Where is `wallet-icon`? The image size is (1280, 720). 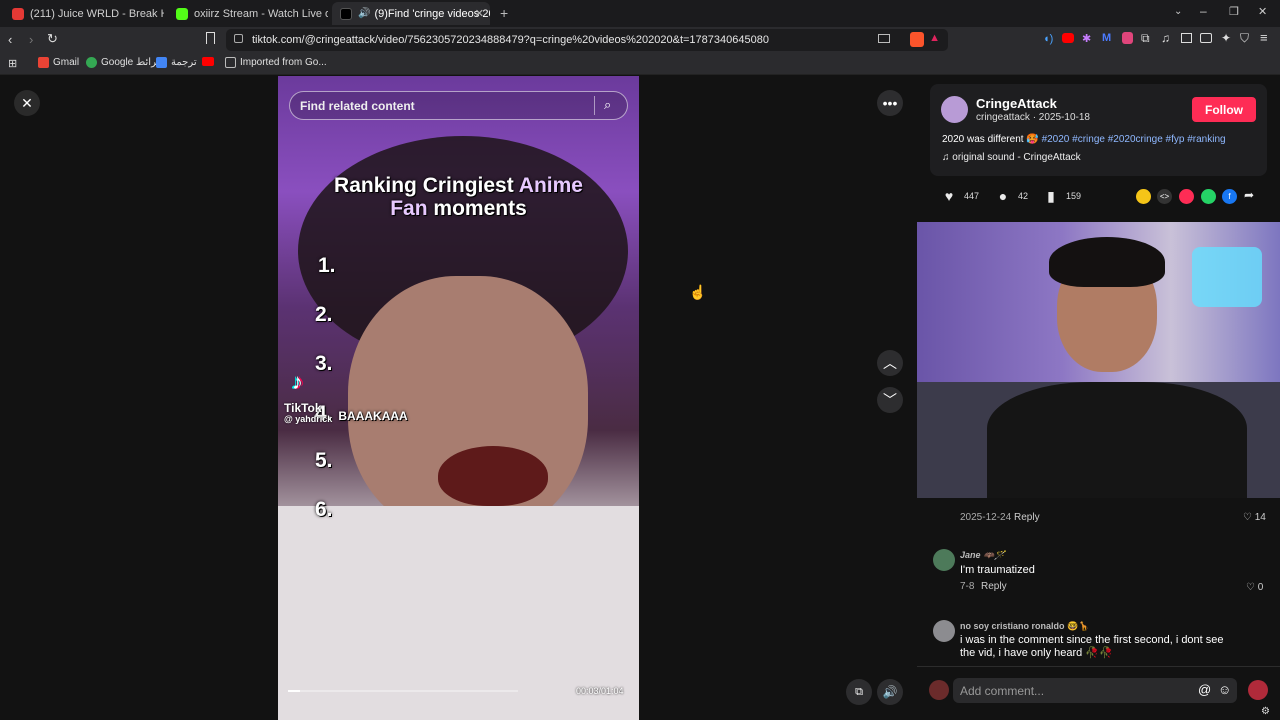 wallet-icon is located at coordinates (1206, 38).